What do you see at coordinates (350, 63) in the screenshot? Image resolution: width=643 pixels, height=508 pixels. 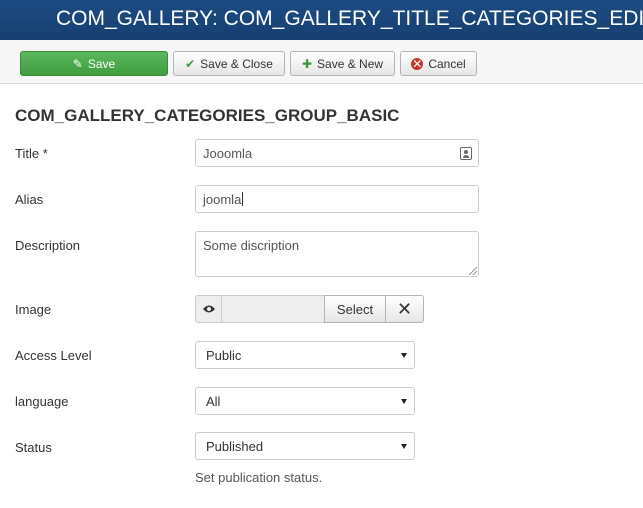 I see `save-new-button-label: Save & New` at bounding box center [350, 63].